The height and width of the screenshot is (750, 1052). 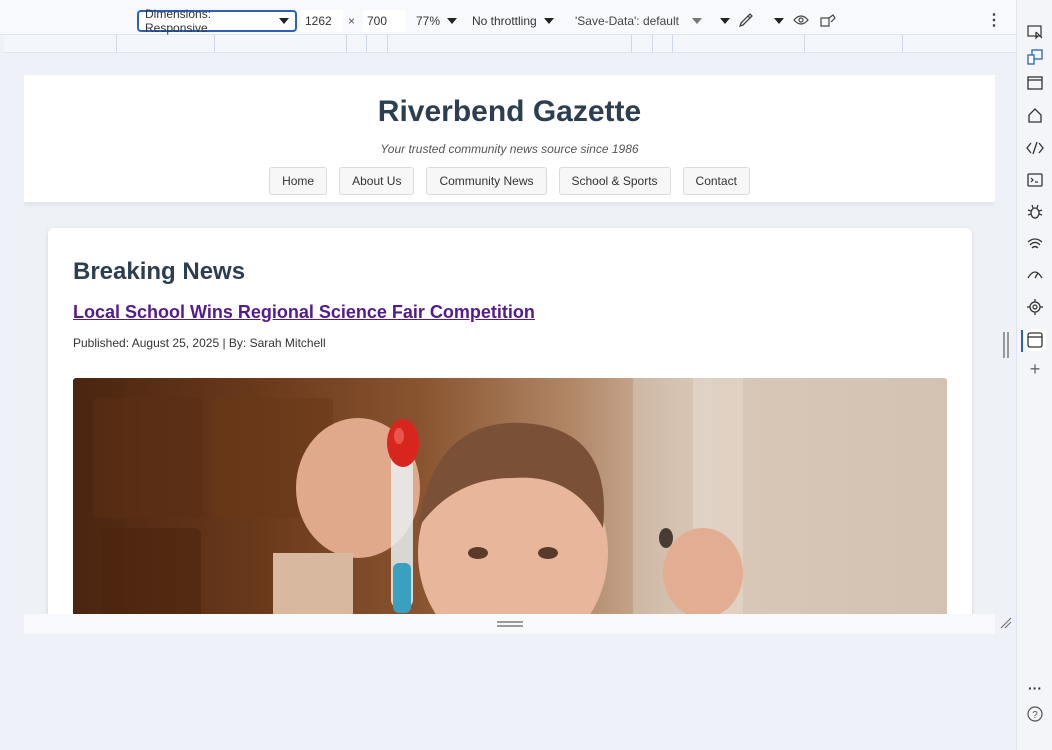 What do you see at coordinates (1006, 345) in the screenshot?
I see `horizontal-resize-handle` at bounding box center [1006, 345].